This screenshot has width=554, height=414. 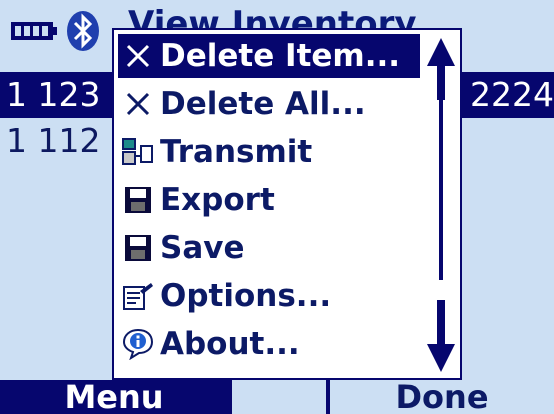 I want to click on list-item-left: 1 112, so click(x=53, y=140).